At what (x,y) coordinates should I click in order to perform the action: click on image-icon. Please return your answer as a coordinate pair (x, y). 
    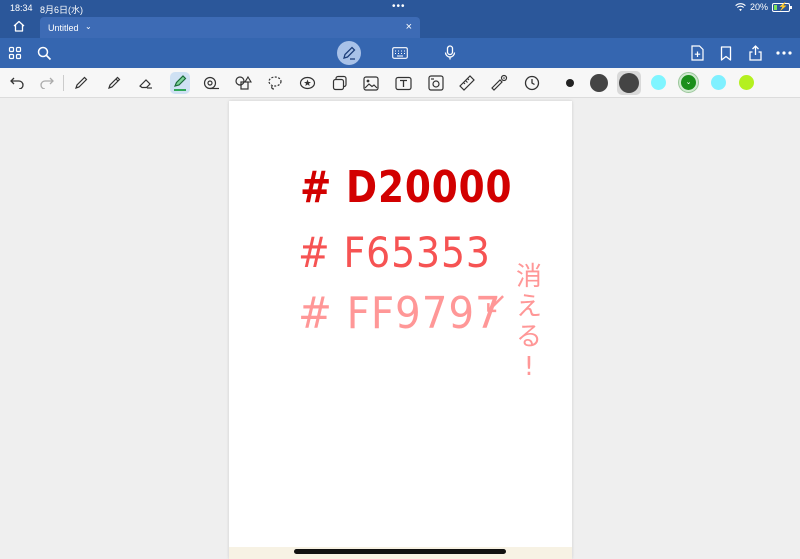
    Looking at the image, I should click on (371, 83).